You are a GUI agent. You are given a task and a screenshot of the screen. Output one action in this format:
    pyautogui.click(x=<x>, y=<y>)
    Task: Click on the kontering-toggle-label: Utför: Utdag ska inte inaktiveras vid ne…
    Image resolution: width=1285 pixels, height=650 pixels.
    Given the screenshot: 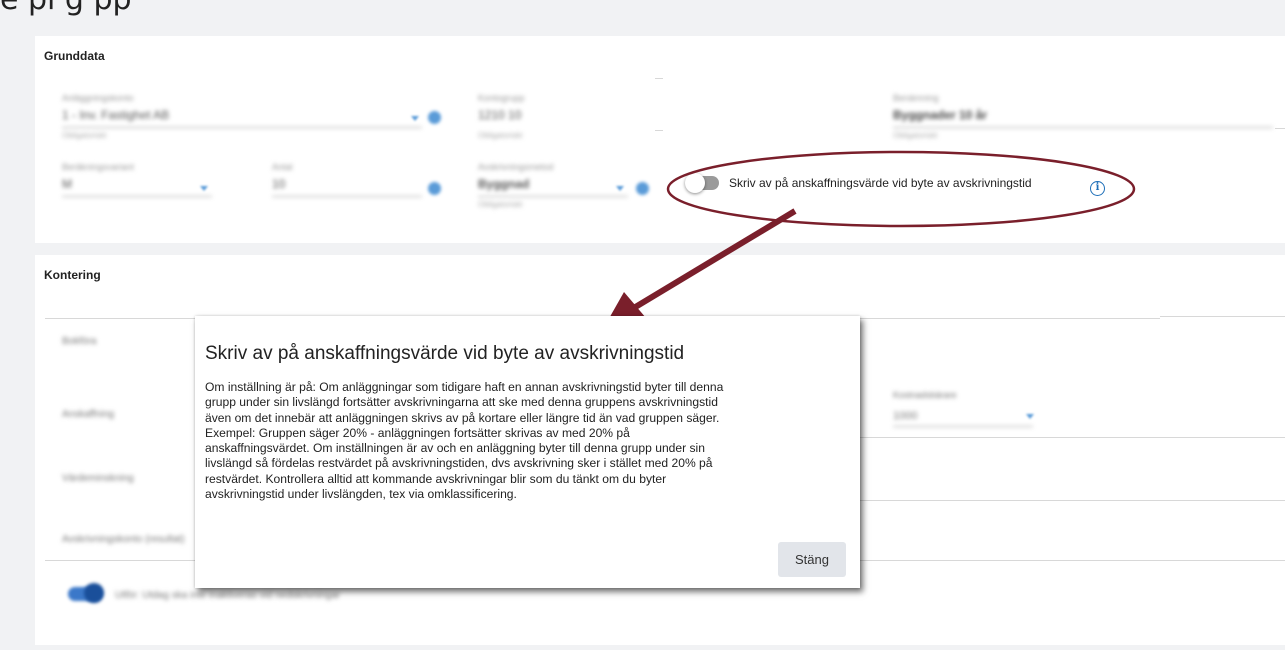 What is the action you would take?
    pyautogui.click(x=228, y=595)
    